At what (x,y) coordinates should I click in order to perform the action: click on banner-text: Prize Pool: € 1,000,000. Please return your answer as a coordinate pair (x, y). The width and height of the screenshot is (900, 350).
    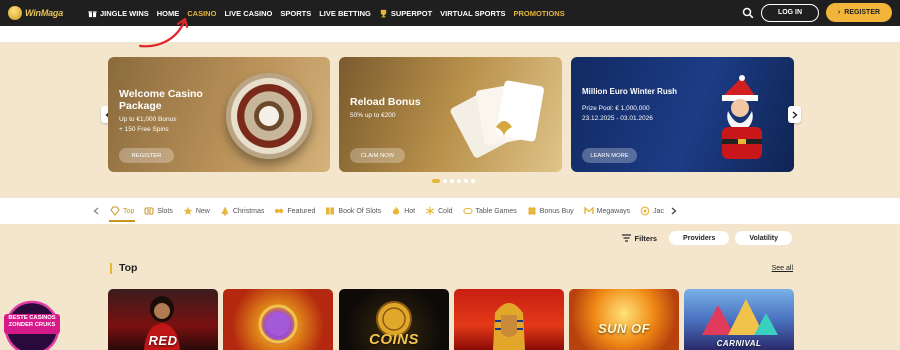
    Looking at the image, I should click on (616, 108).